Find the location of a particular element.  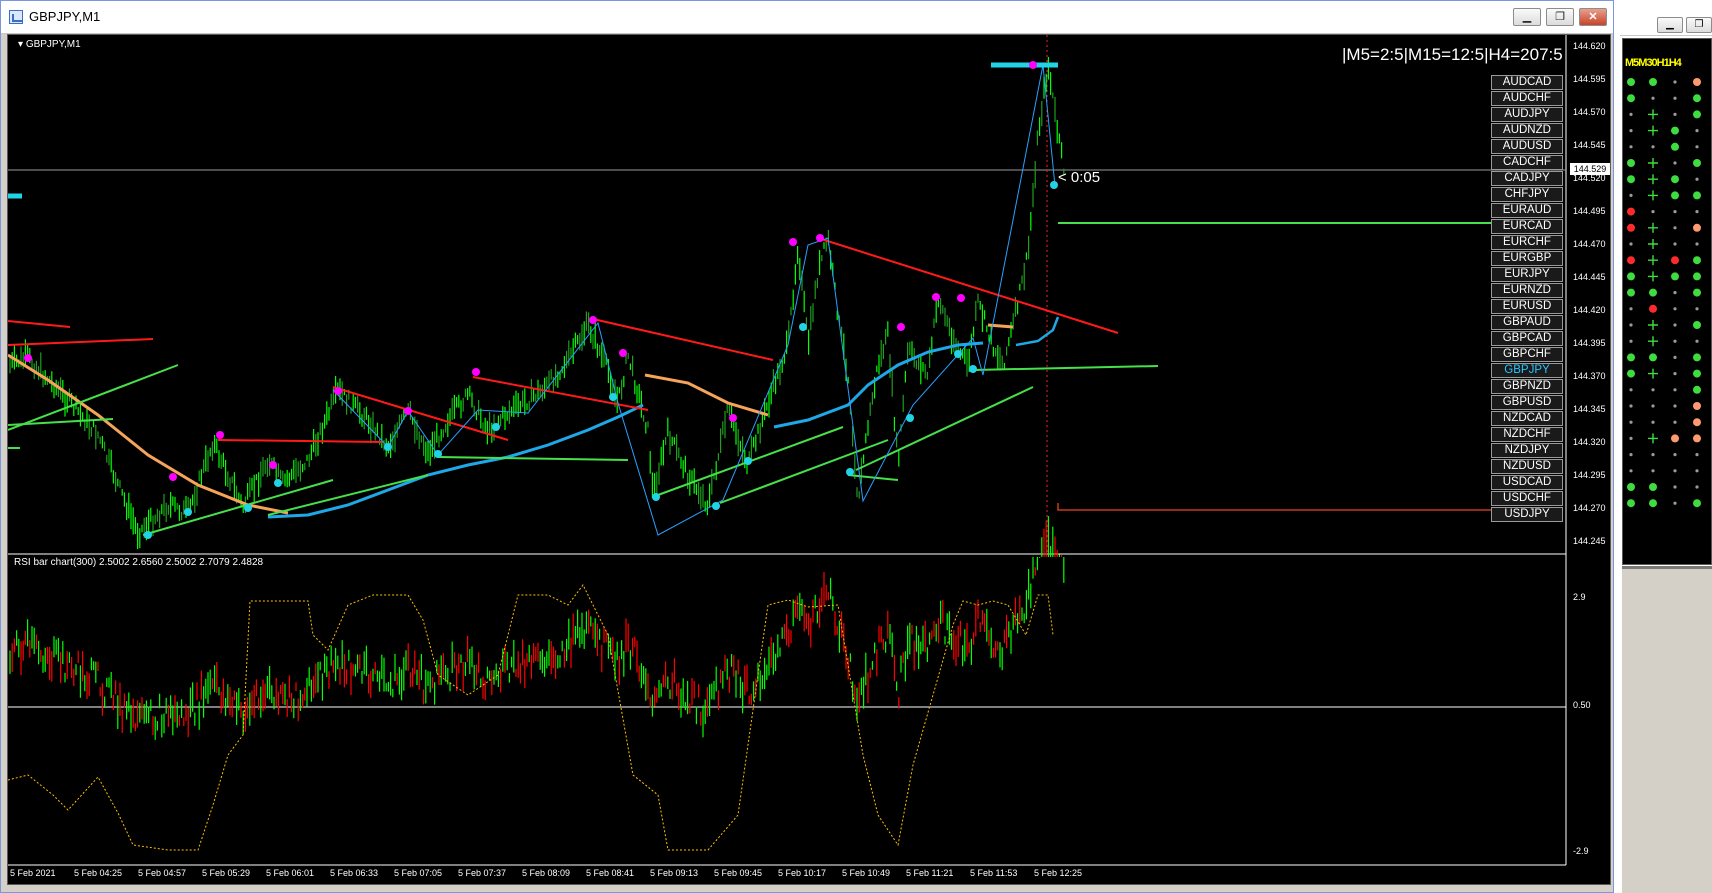

rsi-tick-label: -2.9 is located at coordinates (1581, 851).